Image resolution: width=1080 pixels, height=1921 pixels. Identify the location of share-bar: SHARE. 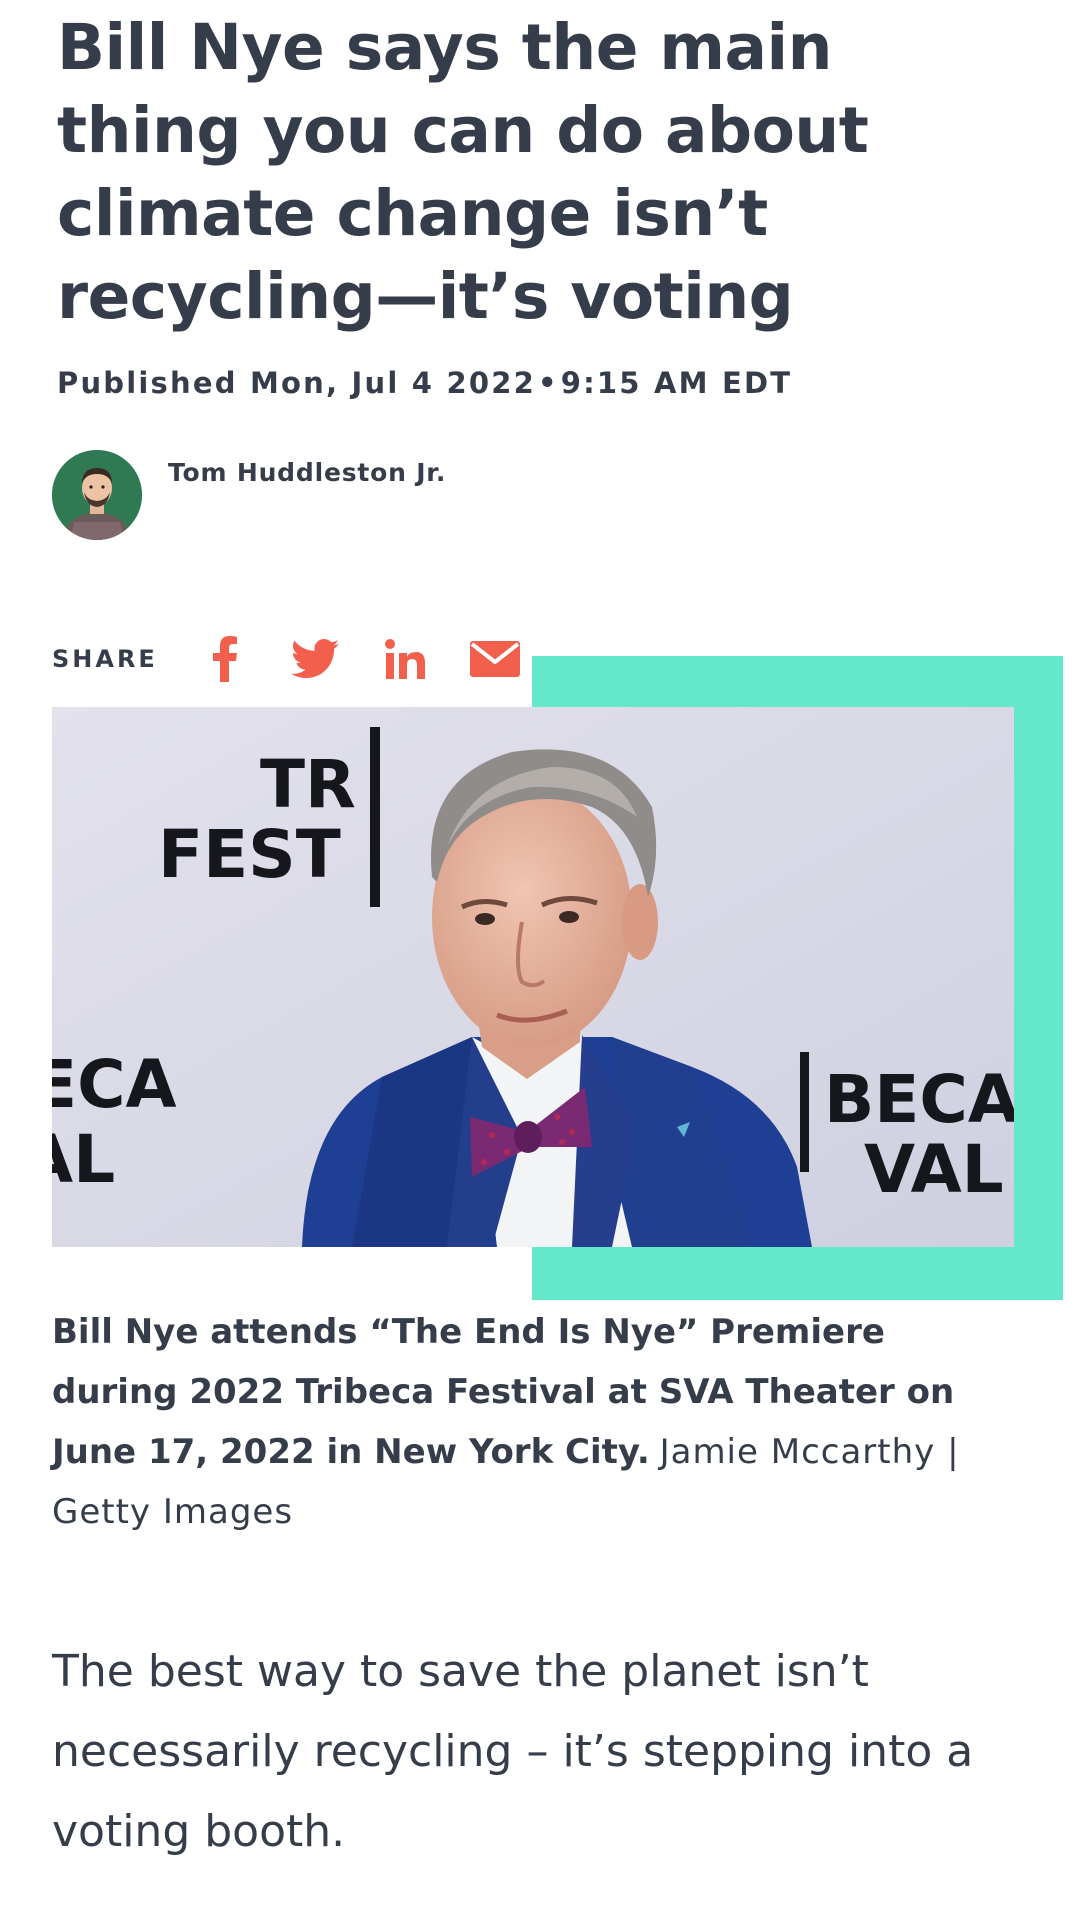
(305, 659).